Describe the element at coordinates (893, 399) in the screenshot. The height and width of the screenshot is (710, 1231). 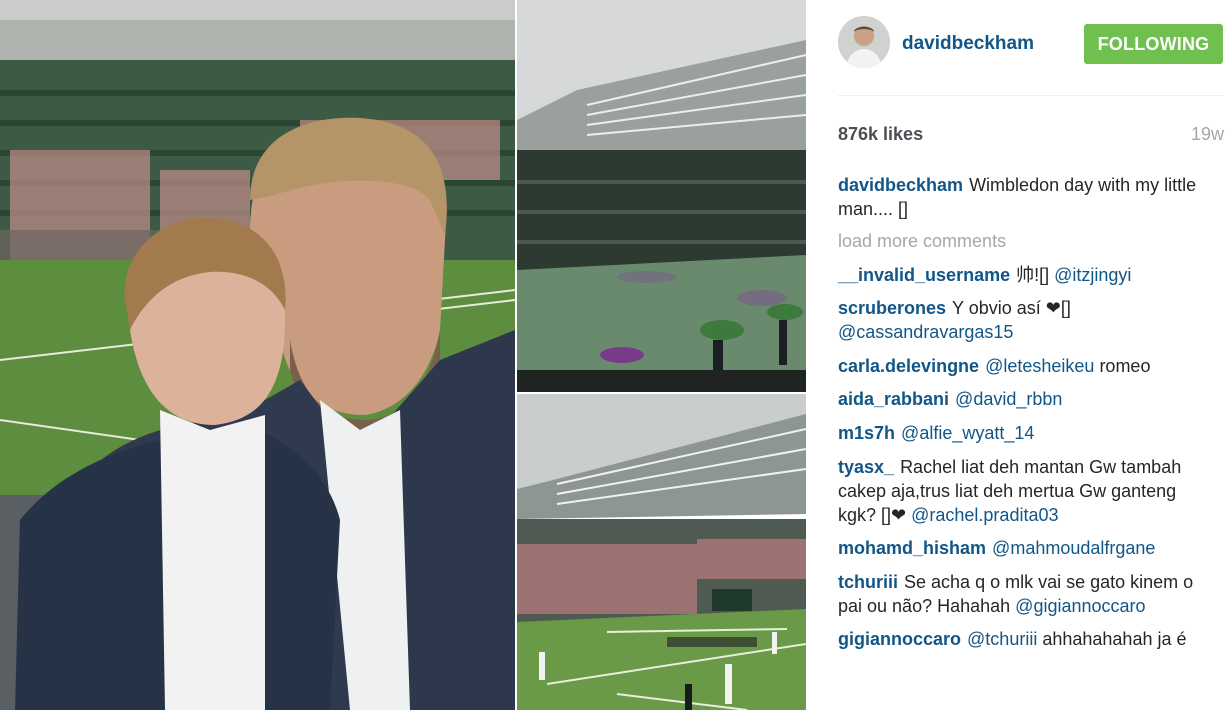
I see `comment-username: aida_rabbani` at that location.